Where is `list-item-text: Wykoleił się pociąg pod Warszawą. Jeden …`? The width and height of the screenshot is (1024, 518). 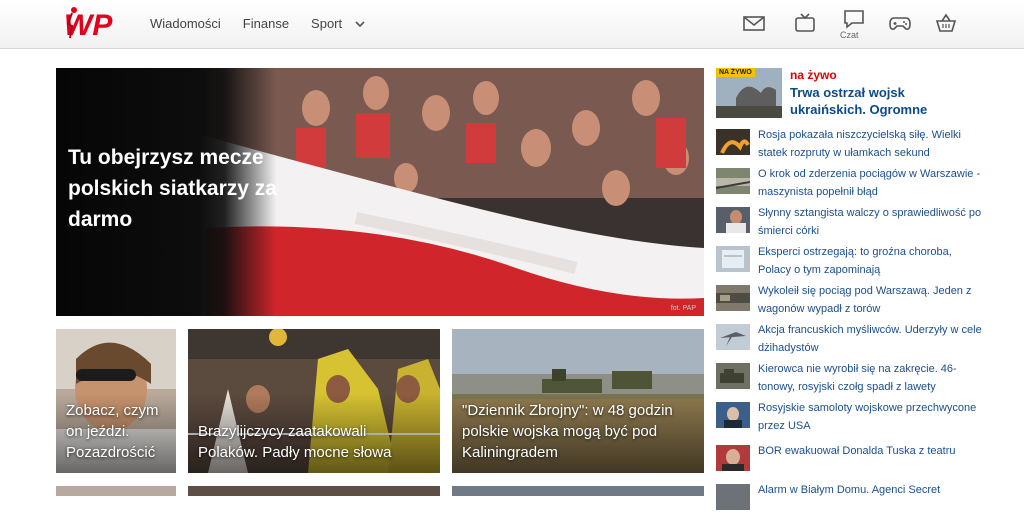
list-item-text: Wykoleił się pociąg pod Warszawą. Jeden … is located at coordinates (870, 300).